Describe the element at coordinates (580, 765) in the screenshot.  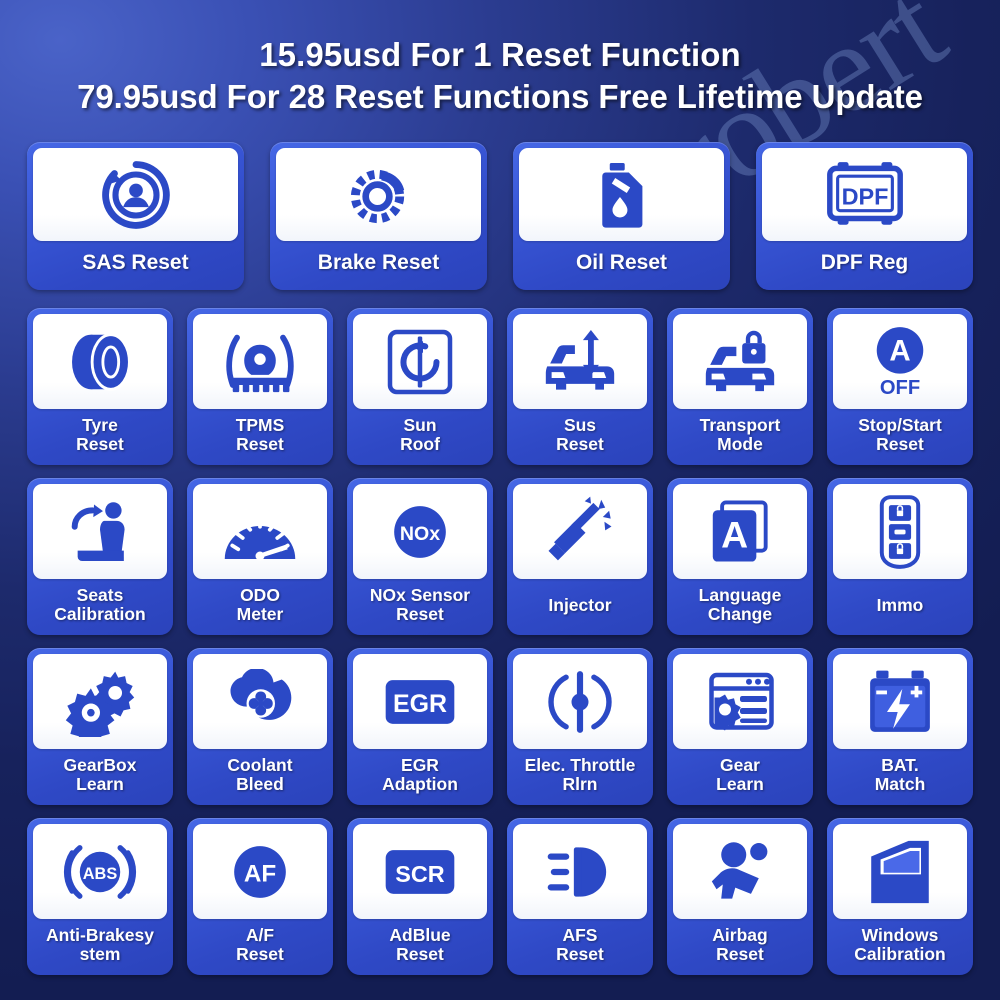
I see `function-card-label-line: Elec. Throttle` at that location.